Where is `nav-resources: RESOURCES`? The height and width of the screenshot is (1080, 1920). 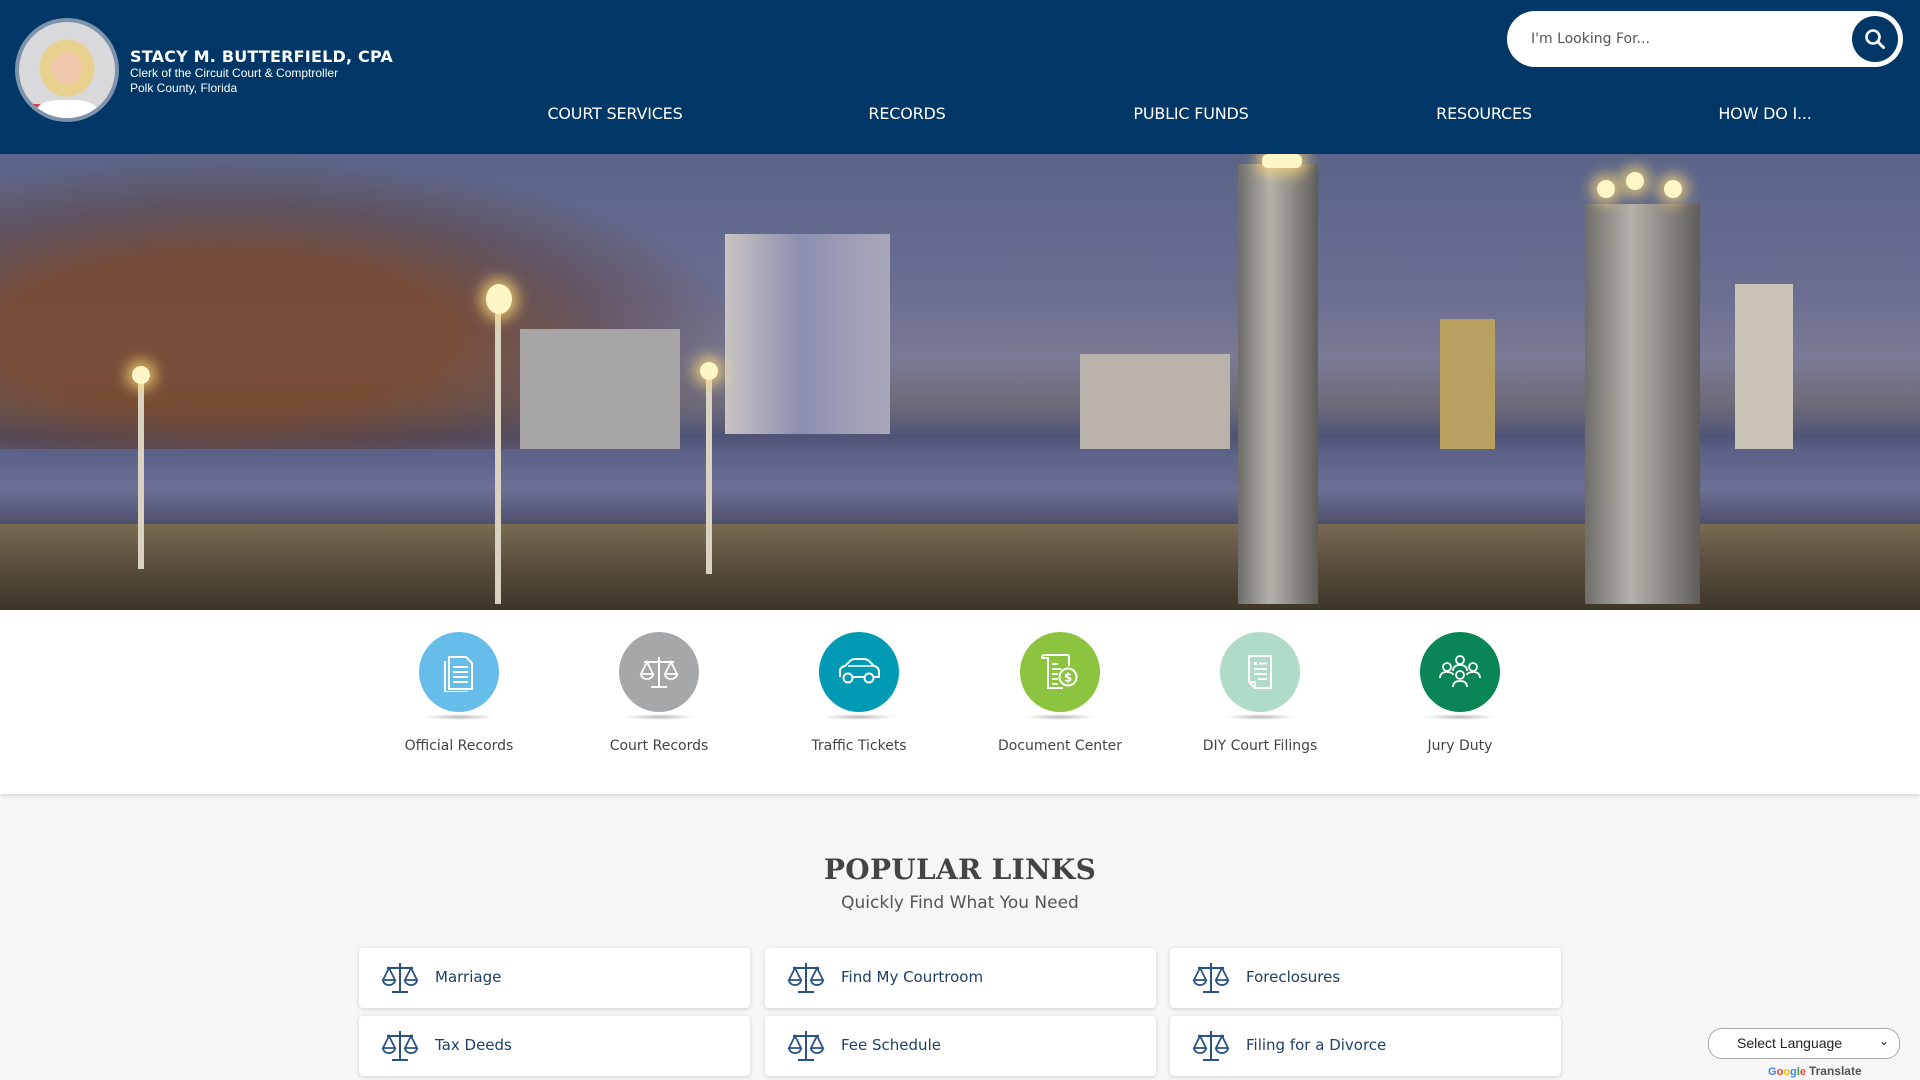 nav-resources: RESOURCES is located at coordinates (1484, 113).